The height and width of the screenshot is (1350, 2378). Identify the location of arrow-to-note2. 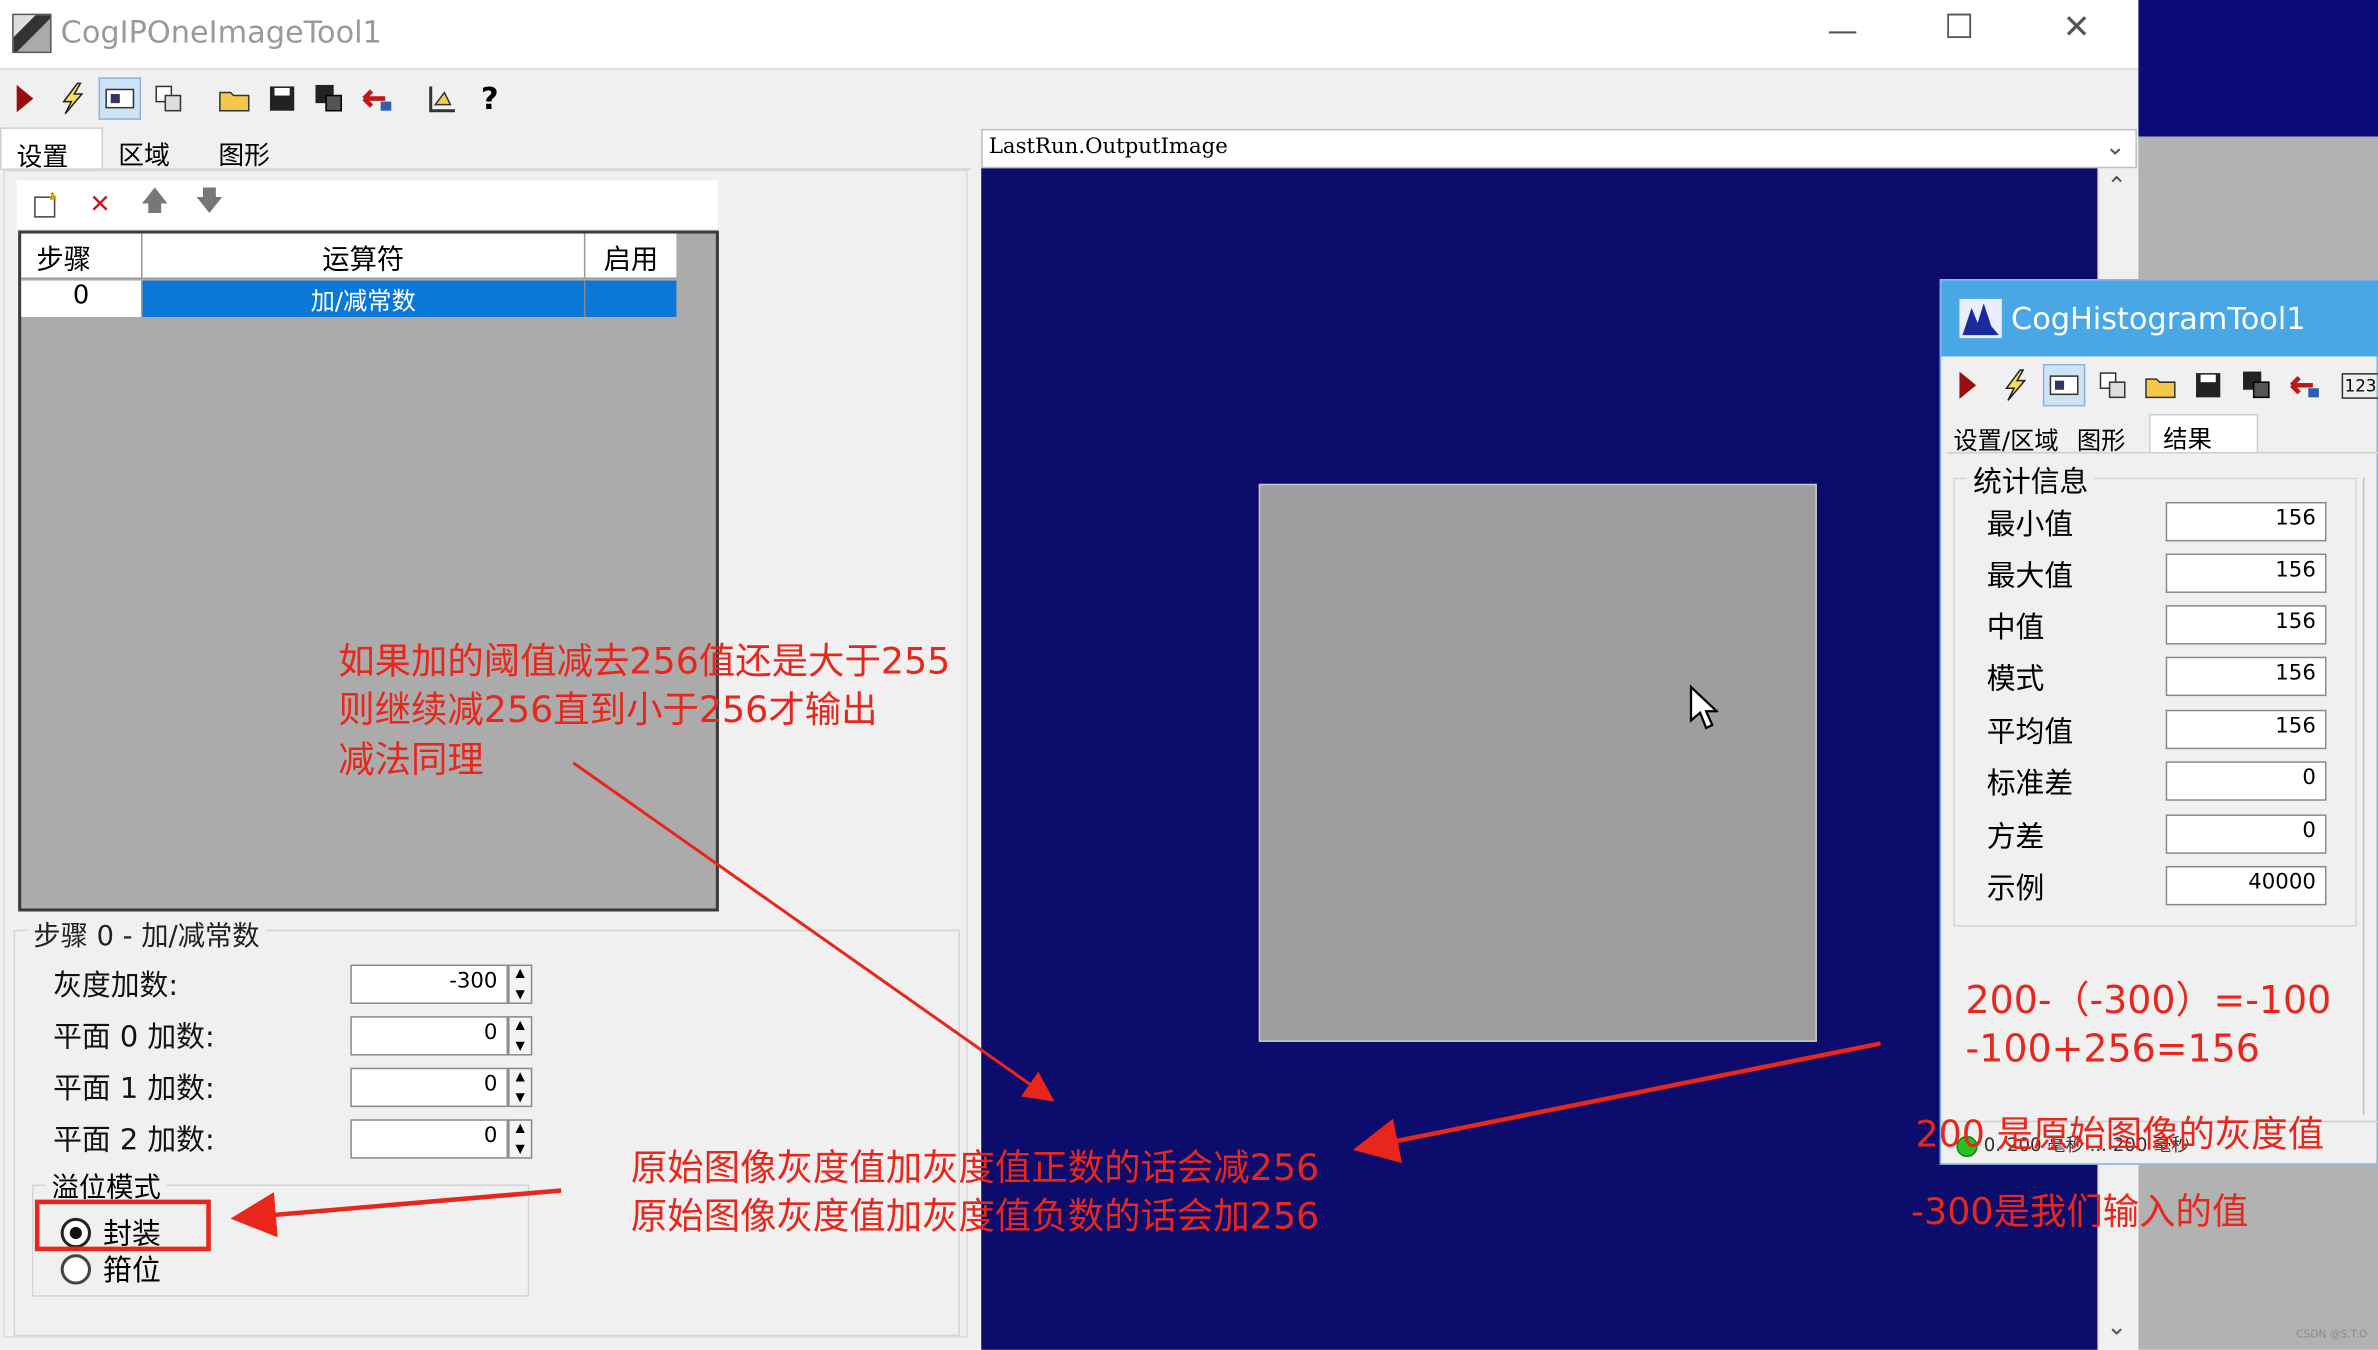
(813, 931).